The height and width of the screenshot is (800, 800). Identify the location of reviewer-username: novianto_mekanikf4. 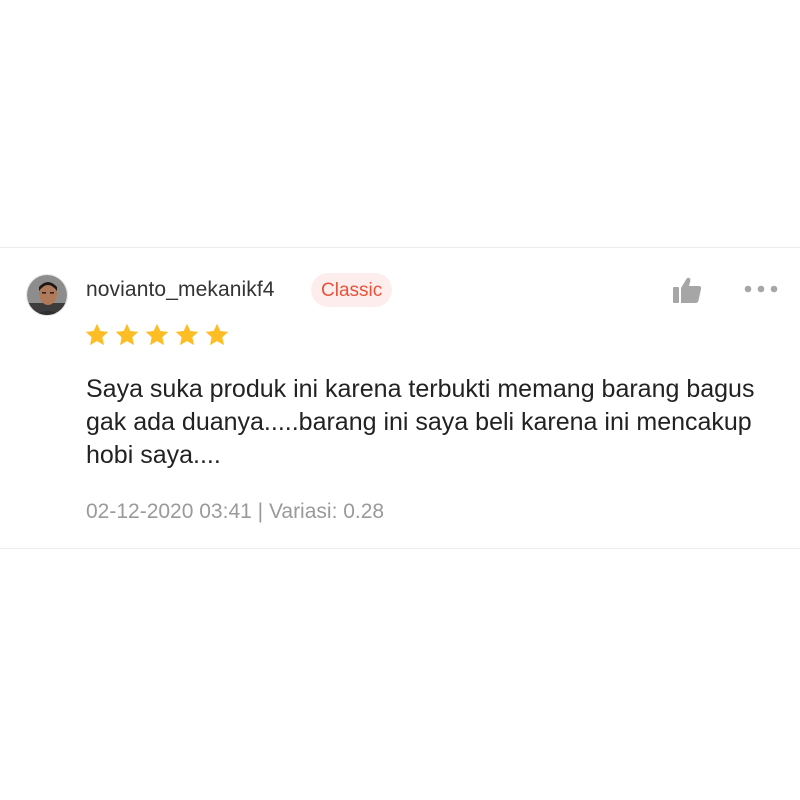
(180, 290).